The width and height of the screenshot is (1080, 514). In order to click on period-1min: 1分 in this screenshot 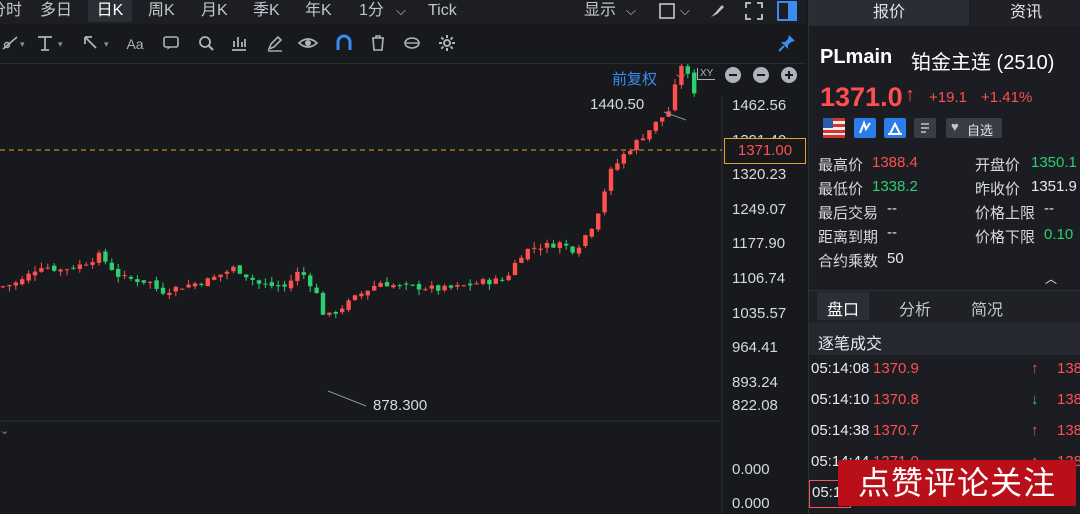, I will do `click(371, 11)`.